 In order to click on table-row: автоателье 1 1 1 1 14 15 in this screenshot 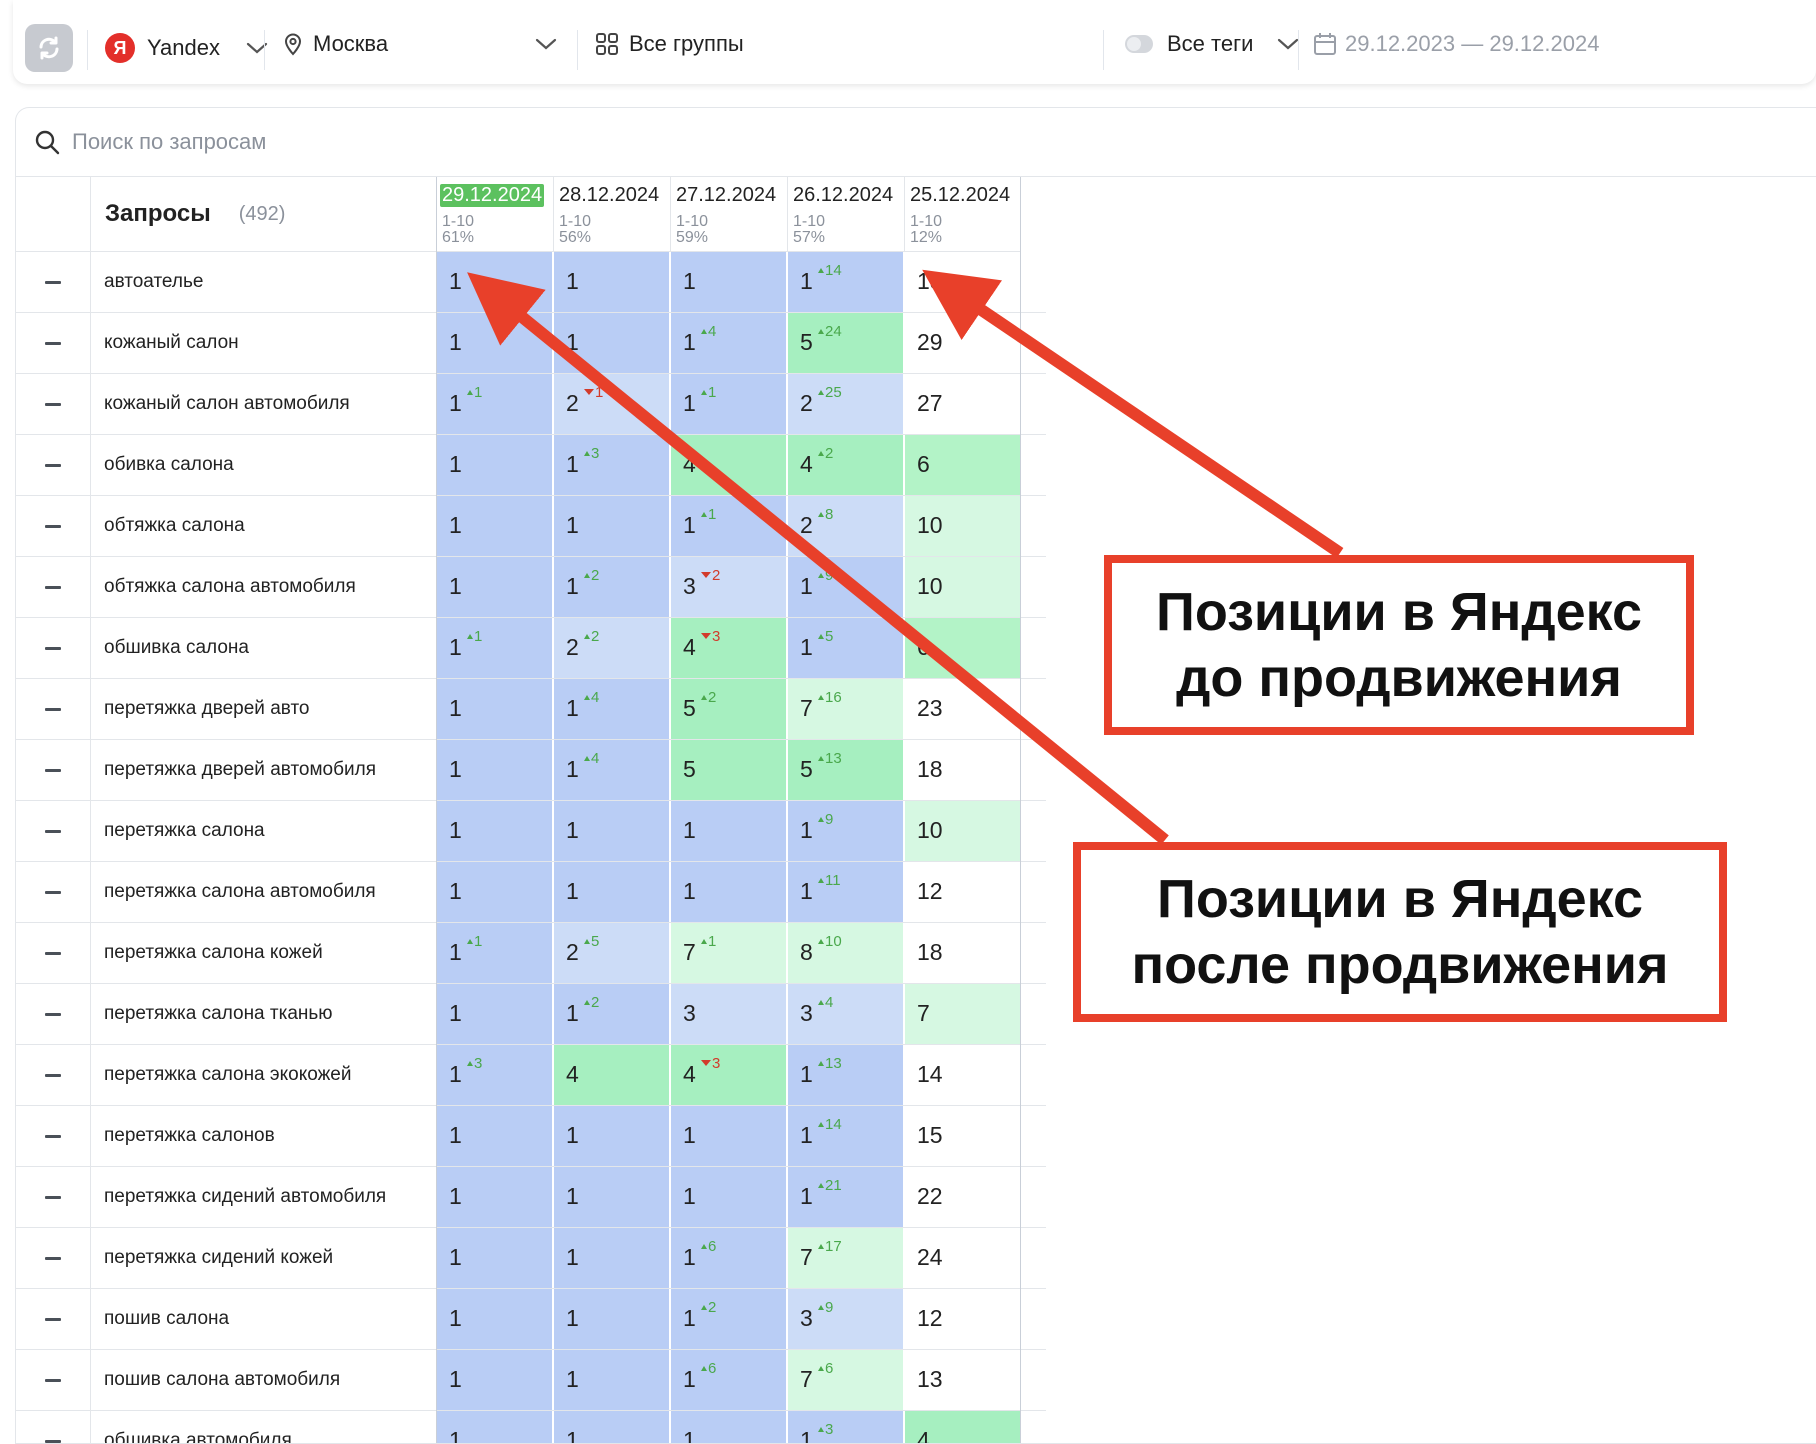, I will do `click(531, 282)`.